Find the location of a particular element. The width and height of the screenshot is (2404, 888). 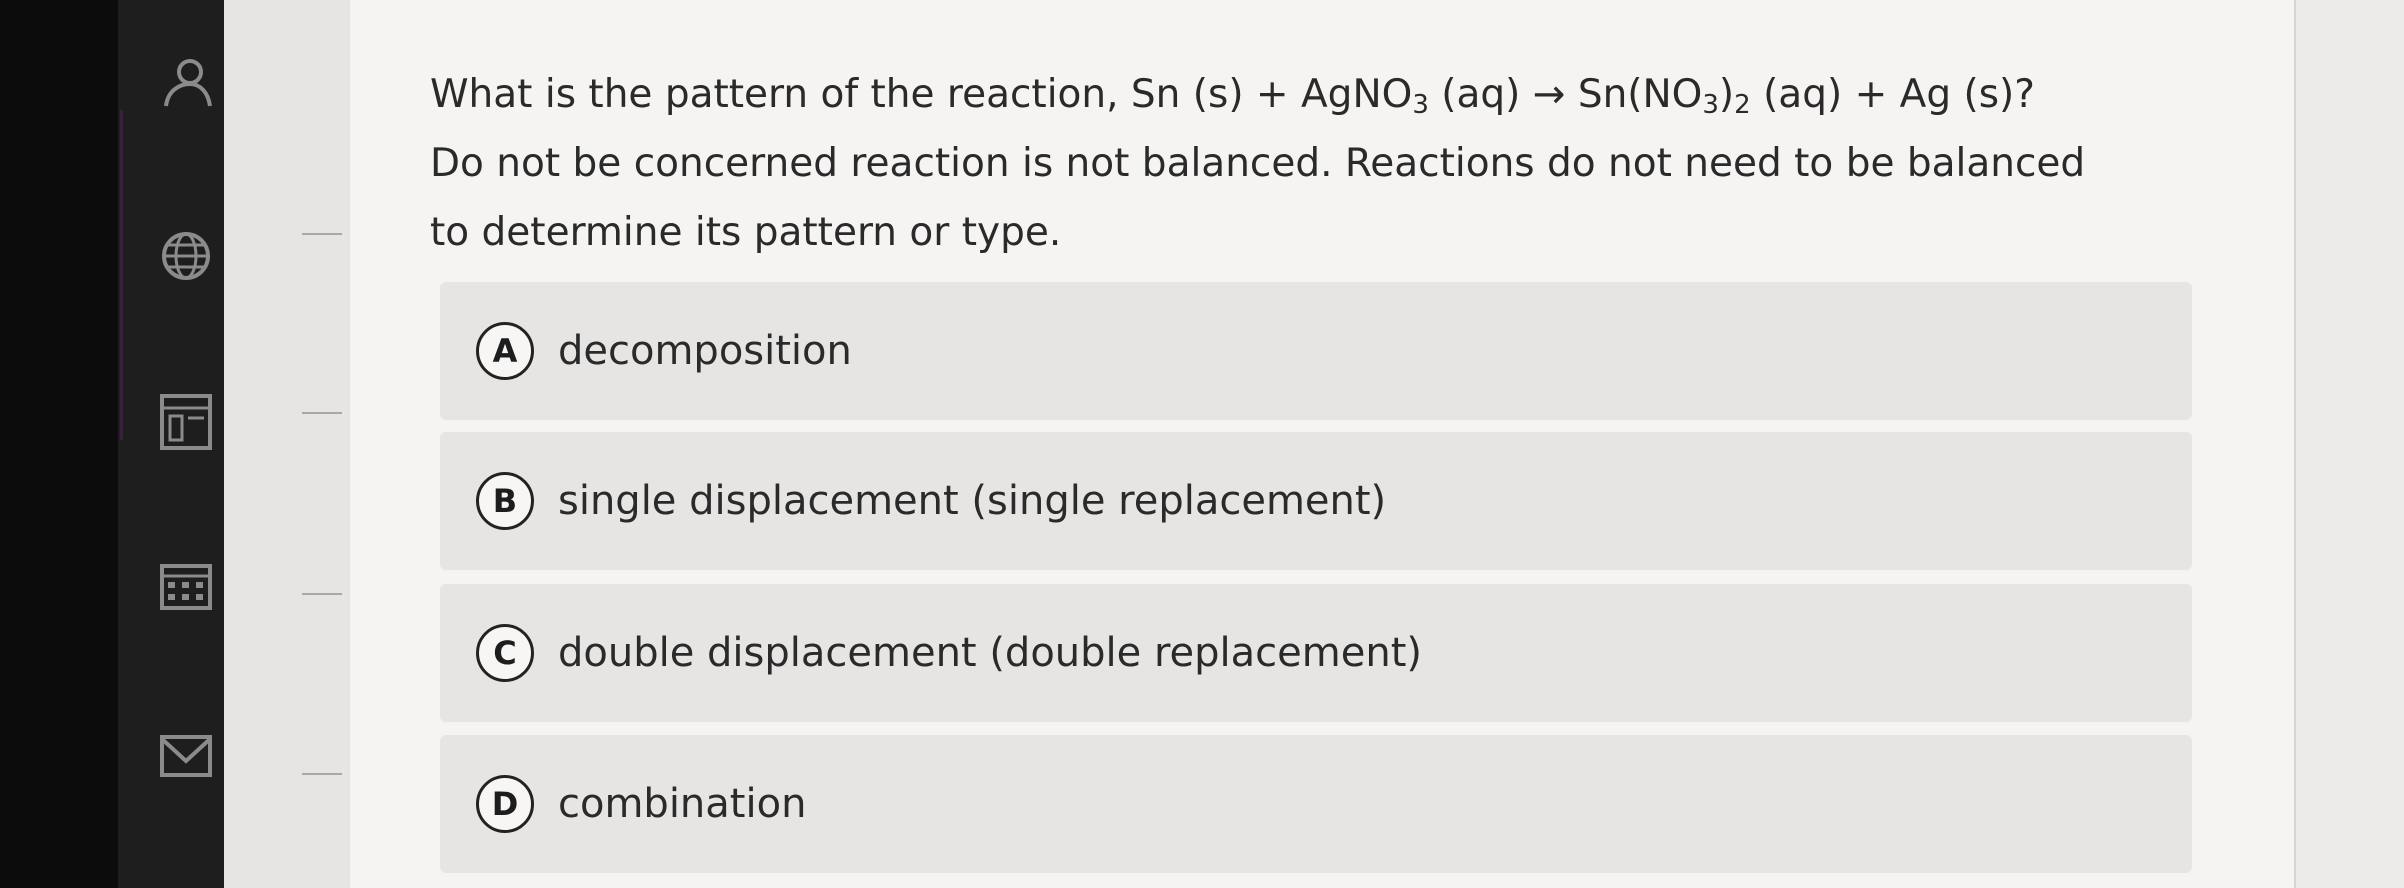

globe-icon is located at coordinates (186, 256).